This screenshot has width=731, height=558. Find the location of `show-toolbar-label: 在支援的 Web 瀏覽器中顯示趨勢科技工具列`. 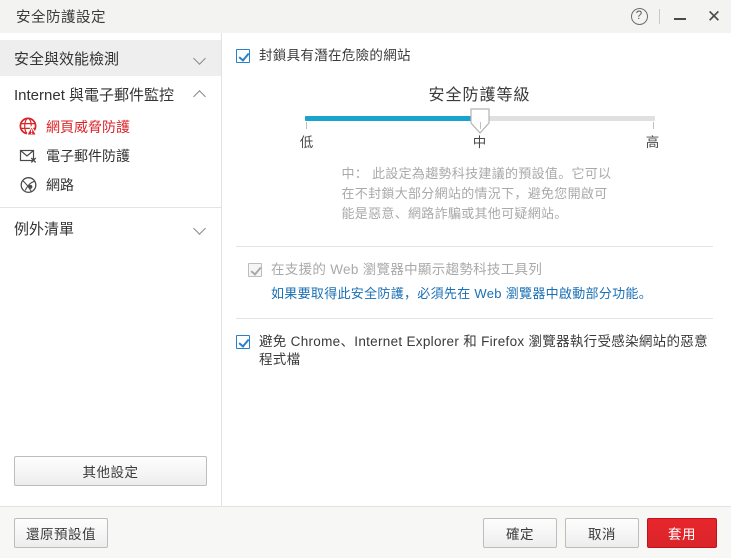

show-toolbar-label: 在支援的 Web 瀏覽器中顯示趨勢科技工具列 is located at coordinates (407, 269).